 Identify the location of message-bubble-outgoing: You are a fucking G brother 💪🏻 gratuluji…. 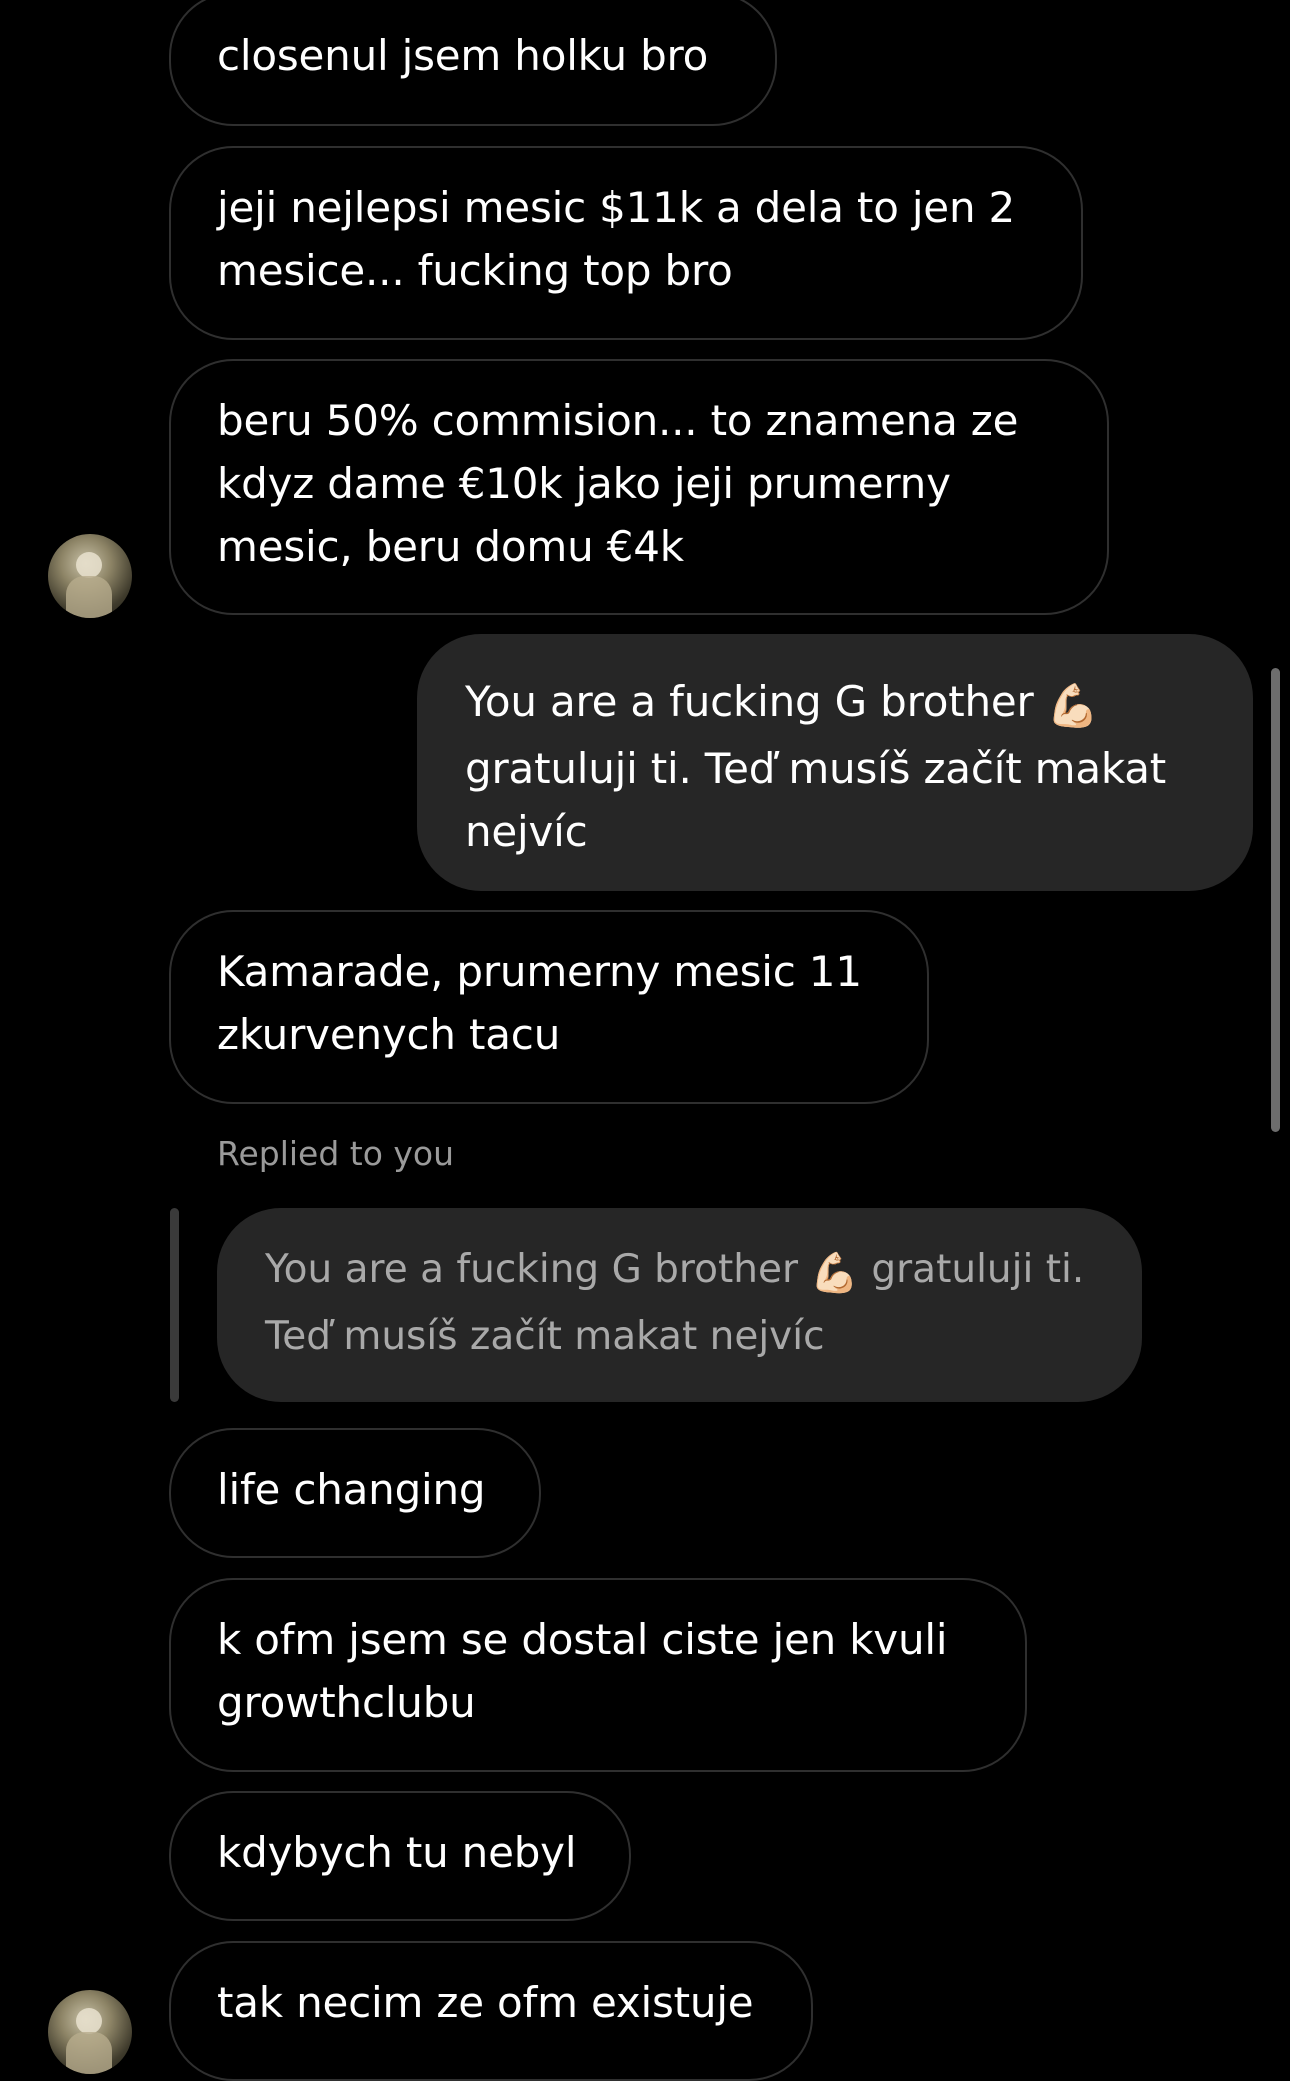
(835, 762).